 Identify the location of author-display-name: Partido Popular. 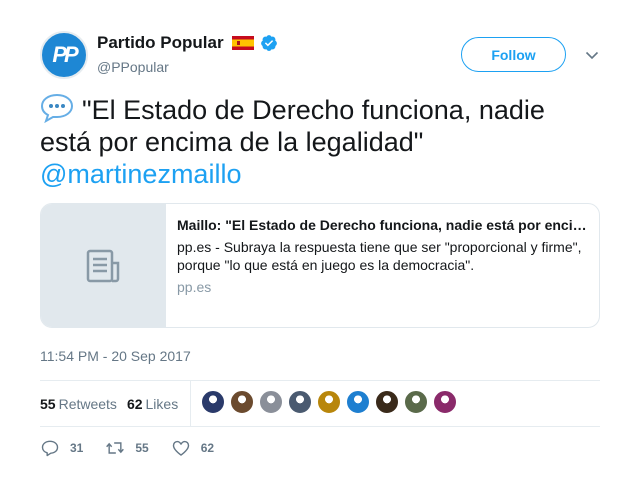
(160, 43).